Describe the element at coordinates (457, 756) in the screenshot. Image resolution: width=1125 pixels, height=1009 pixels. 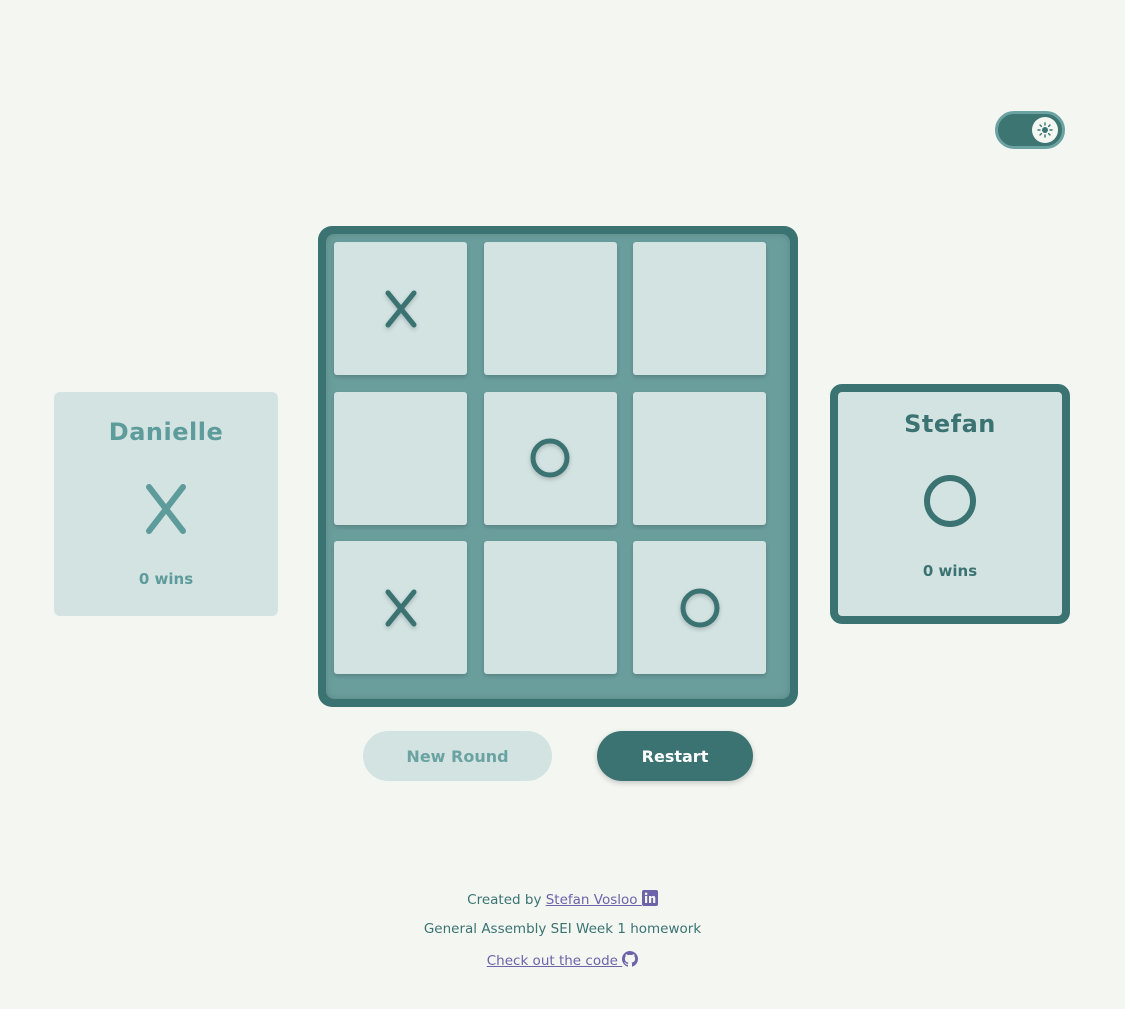
I see `new-round-button: New Round` at that location.